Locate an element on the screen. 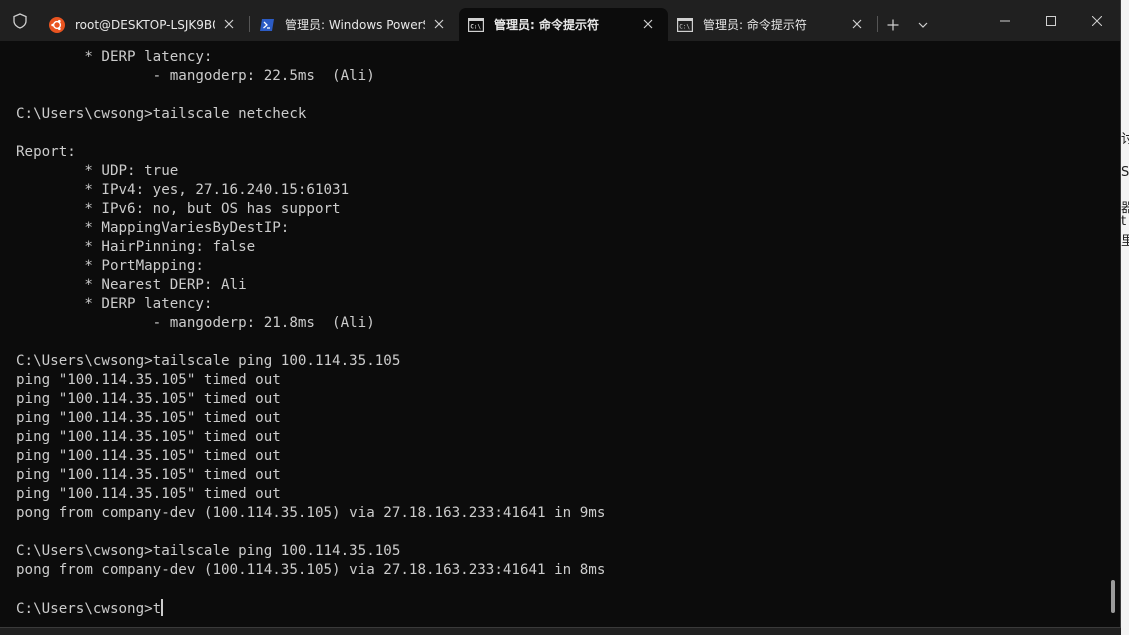 Image resolution: width=1129 pixels, height=635 pixels. maximize-icon is located at coordinates (1051, 20).